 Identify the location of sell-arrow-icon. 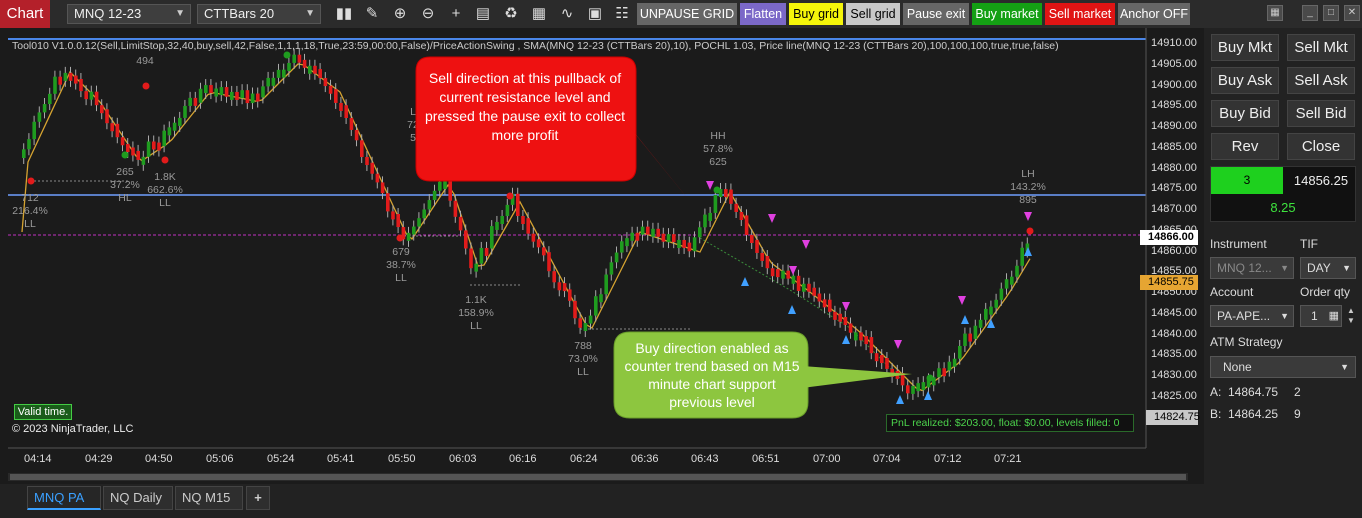
(1028, 216).